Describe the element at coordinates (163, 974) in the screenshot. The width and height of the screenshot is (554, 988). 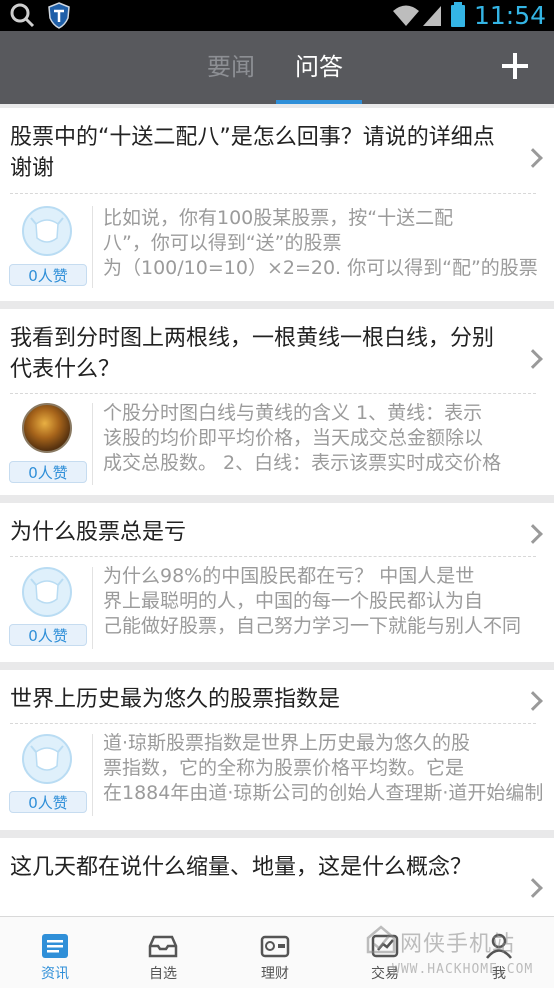
I see `nav-label: 自选` at that location.